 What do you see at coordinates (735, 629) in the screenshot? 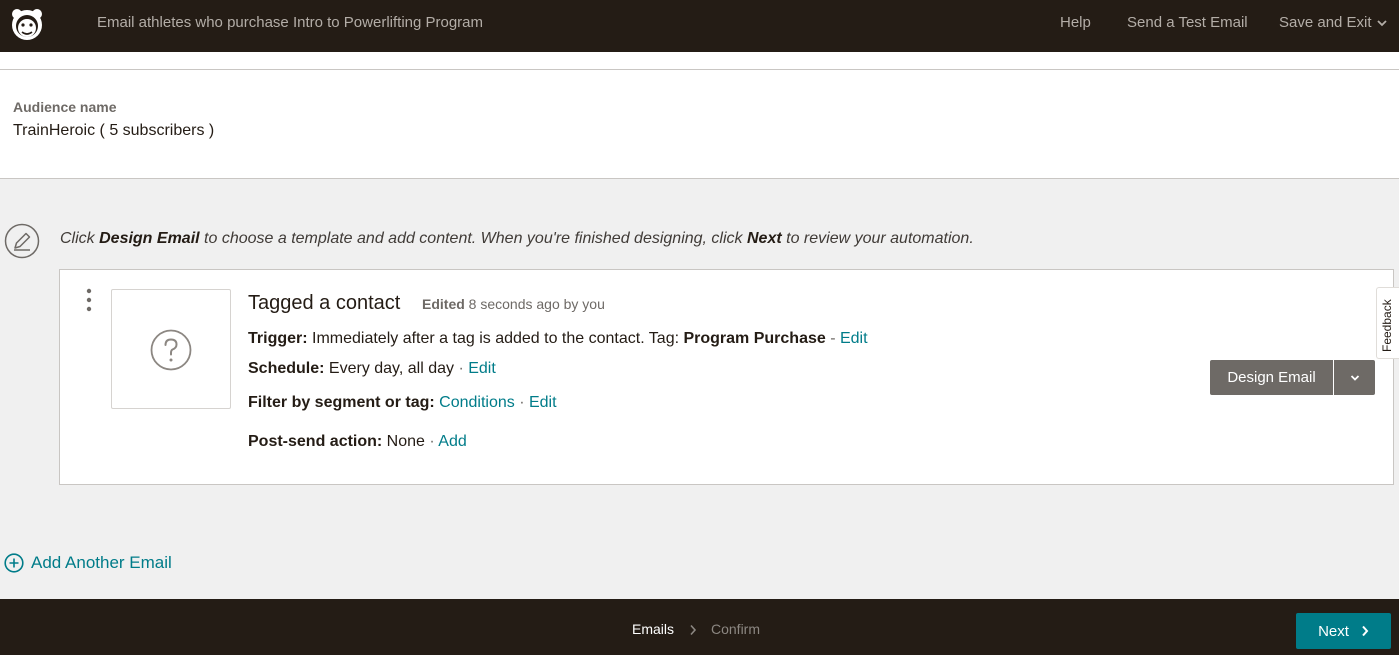
I see `step-confirm: Confirm` at bounding box center [735, 629].